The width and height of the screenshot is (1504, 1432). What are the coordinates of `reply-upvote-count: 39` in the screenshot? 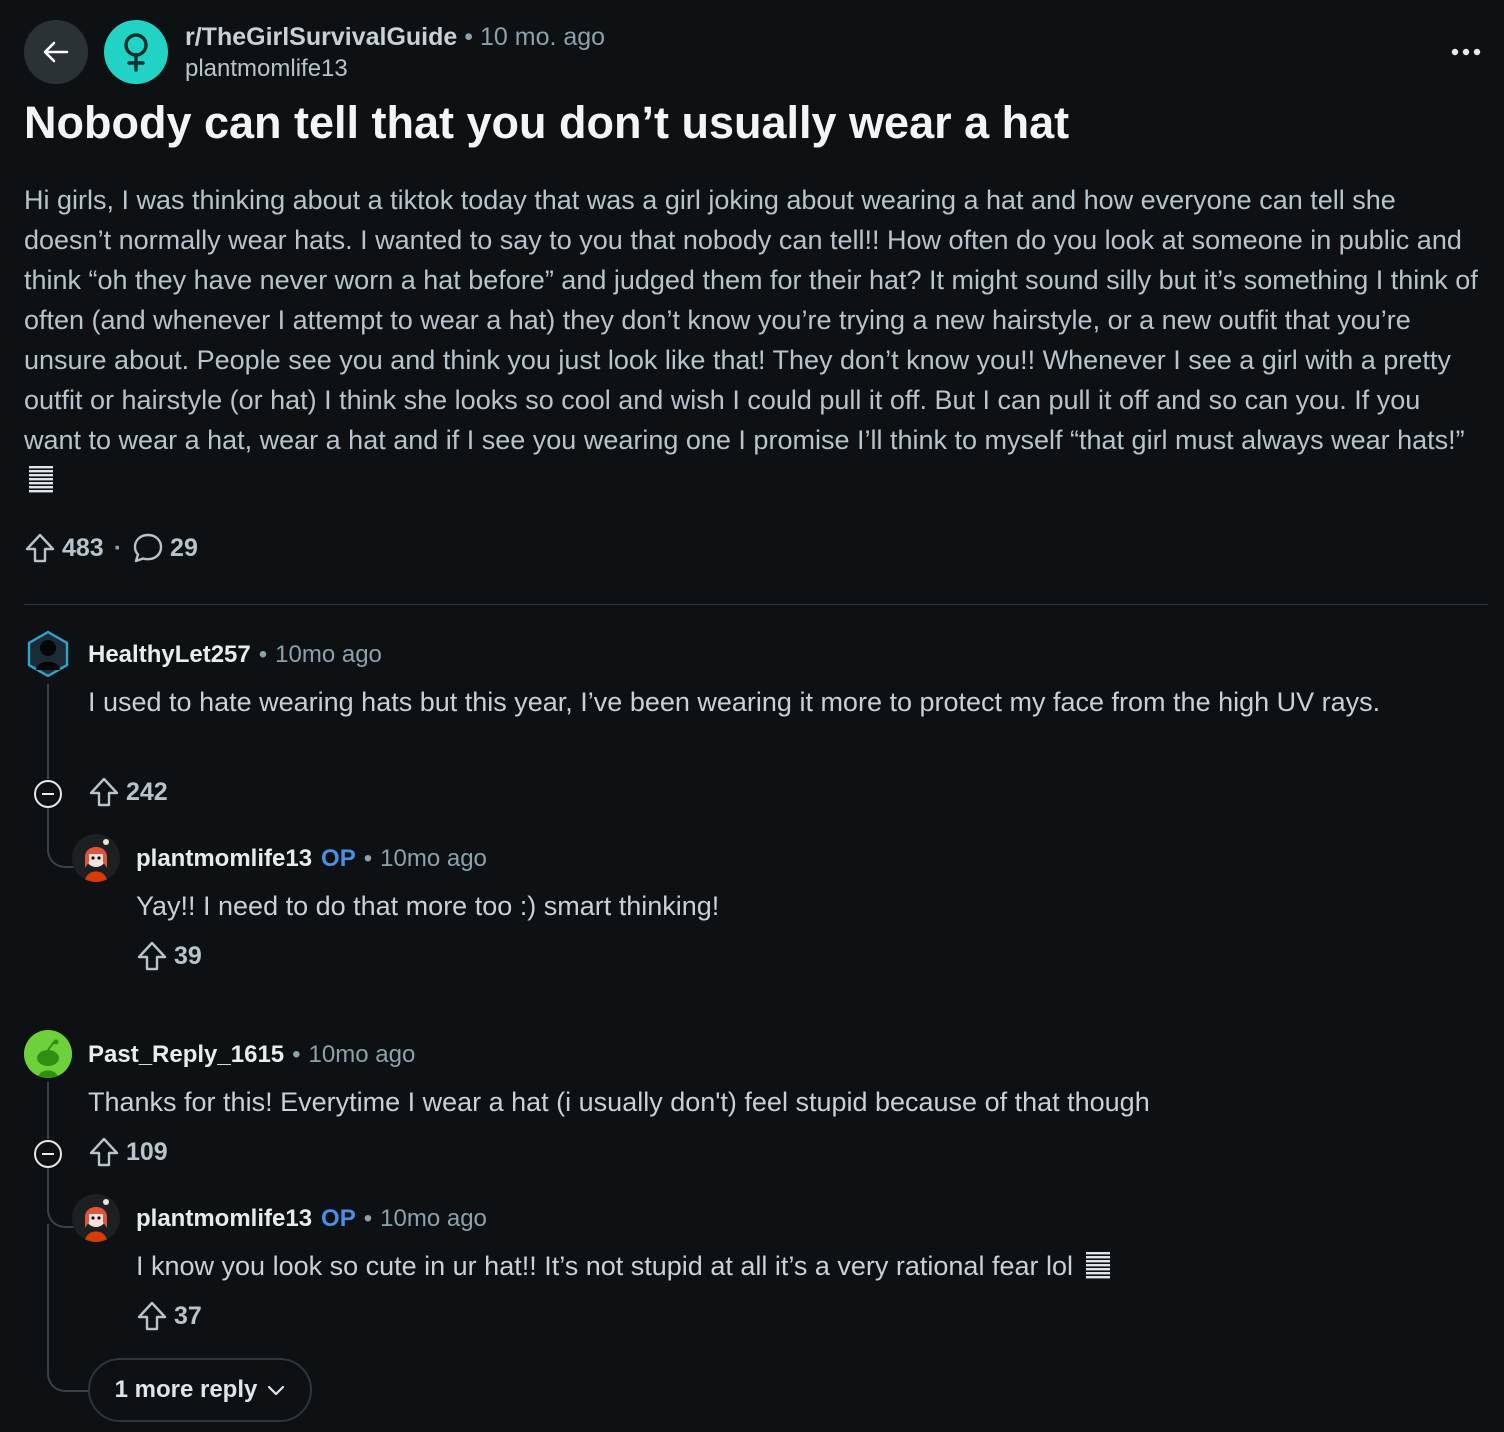 It's located at (188, 955).